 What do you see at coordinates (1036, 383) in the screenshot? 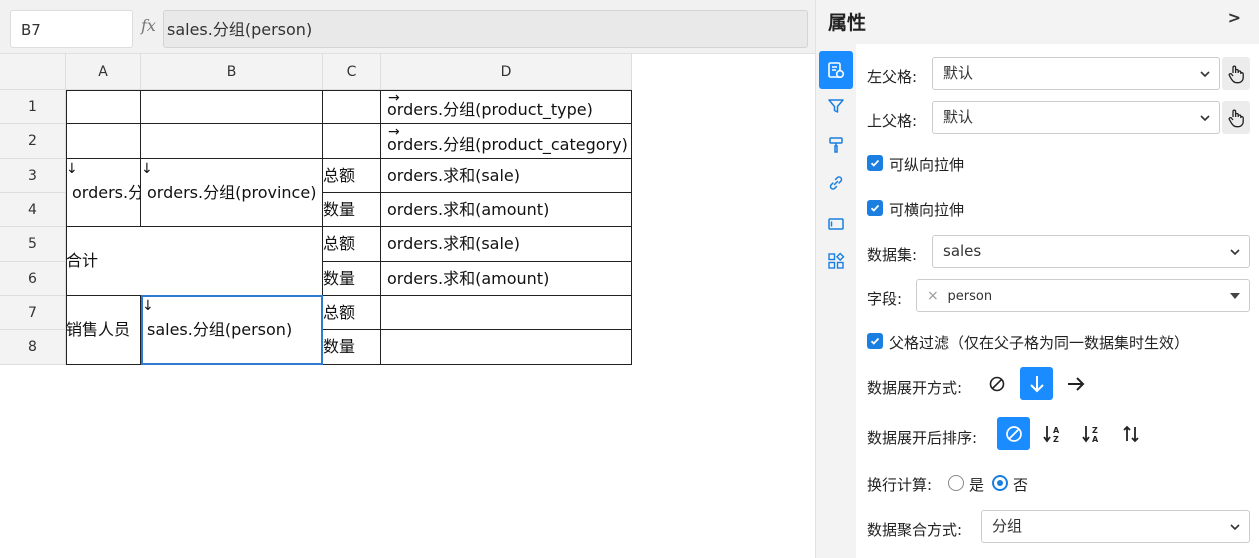
I see `expand-down-button` at bounding box center [1036, 383].